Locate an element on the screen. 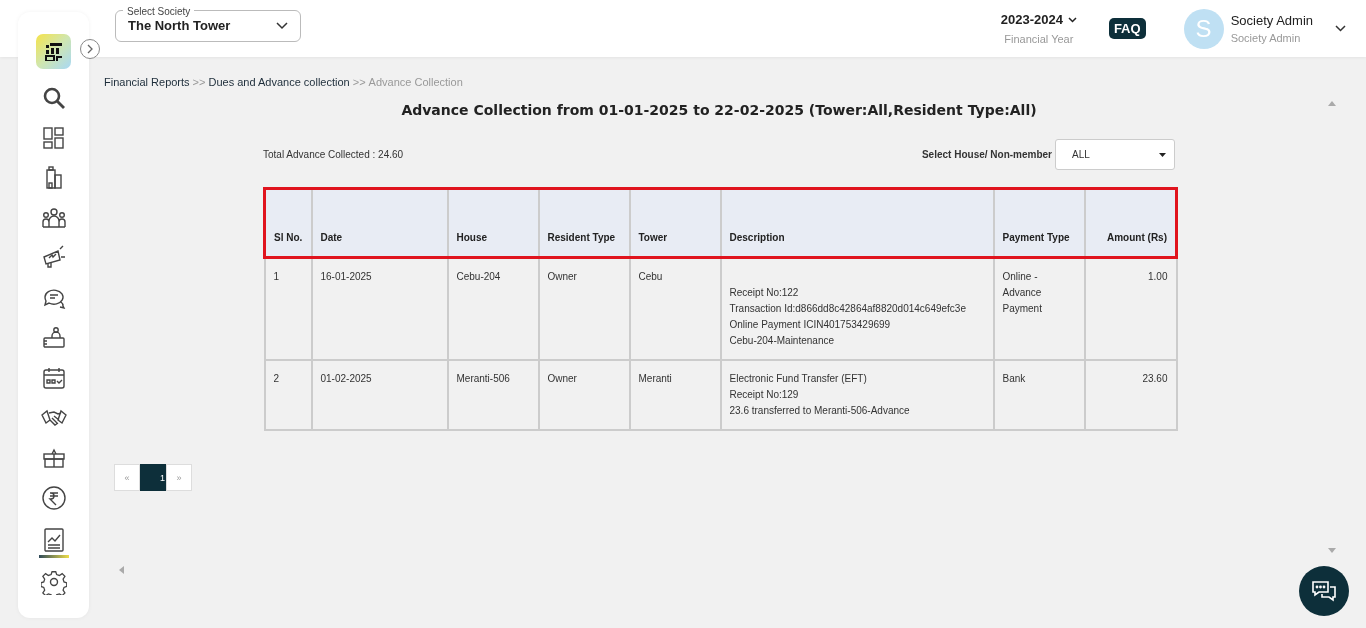  filter-label: Select House/ Non-member is located at coordinates (986, 154).